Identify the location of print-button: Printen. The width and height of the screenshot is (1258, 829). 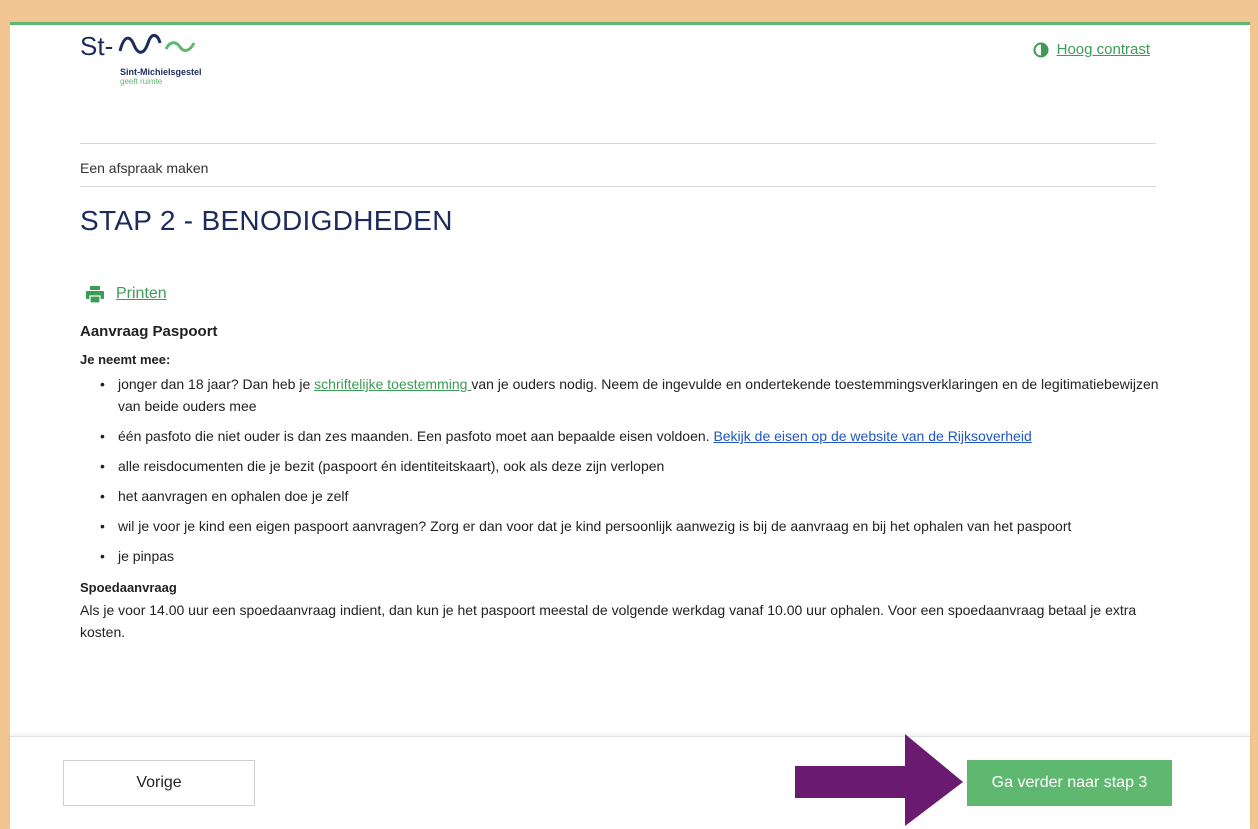
(126, 294).